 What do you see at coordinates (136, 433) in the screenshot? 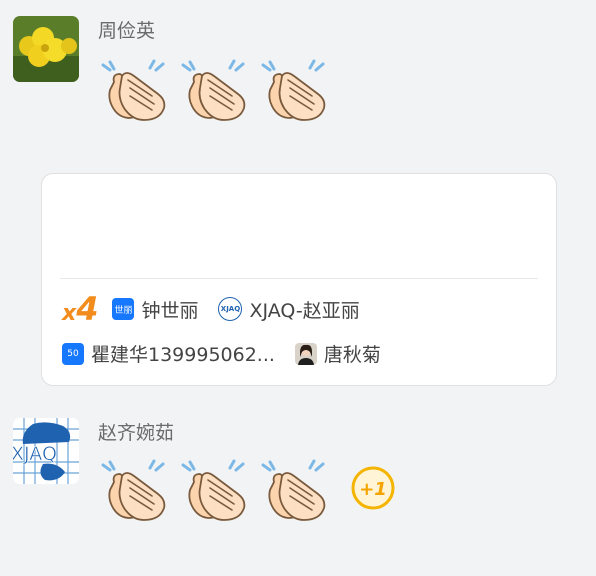
I see `sender-name: 赵齐婉茹` at bounding box center [136, 433].